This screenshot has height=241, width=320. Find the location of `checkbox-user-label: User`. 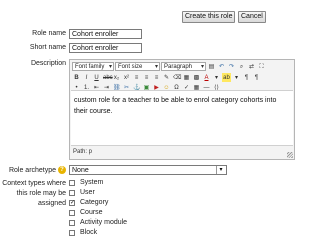

checkbox-user-label: User is located at coordinates (87, 192).